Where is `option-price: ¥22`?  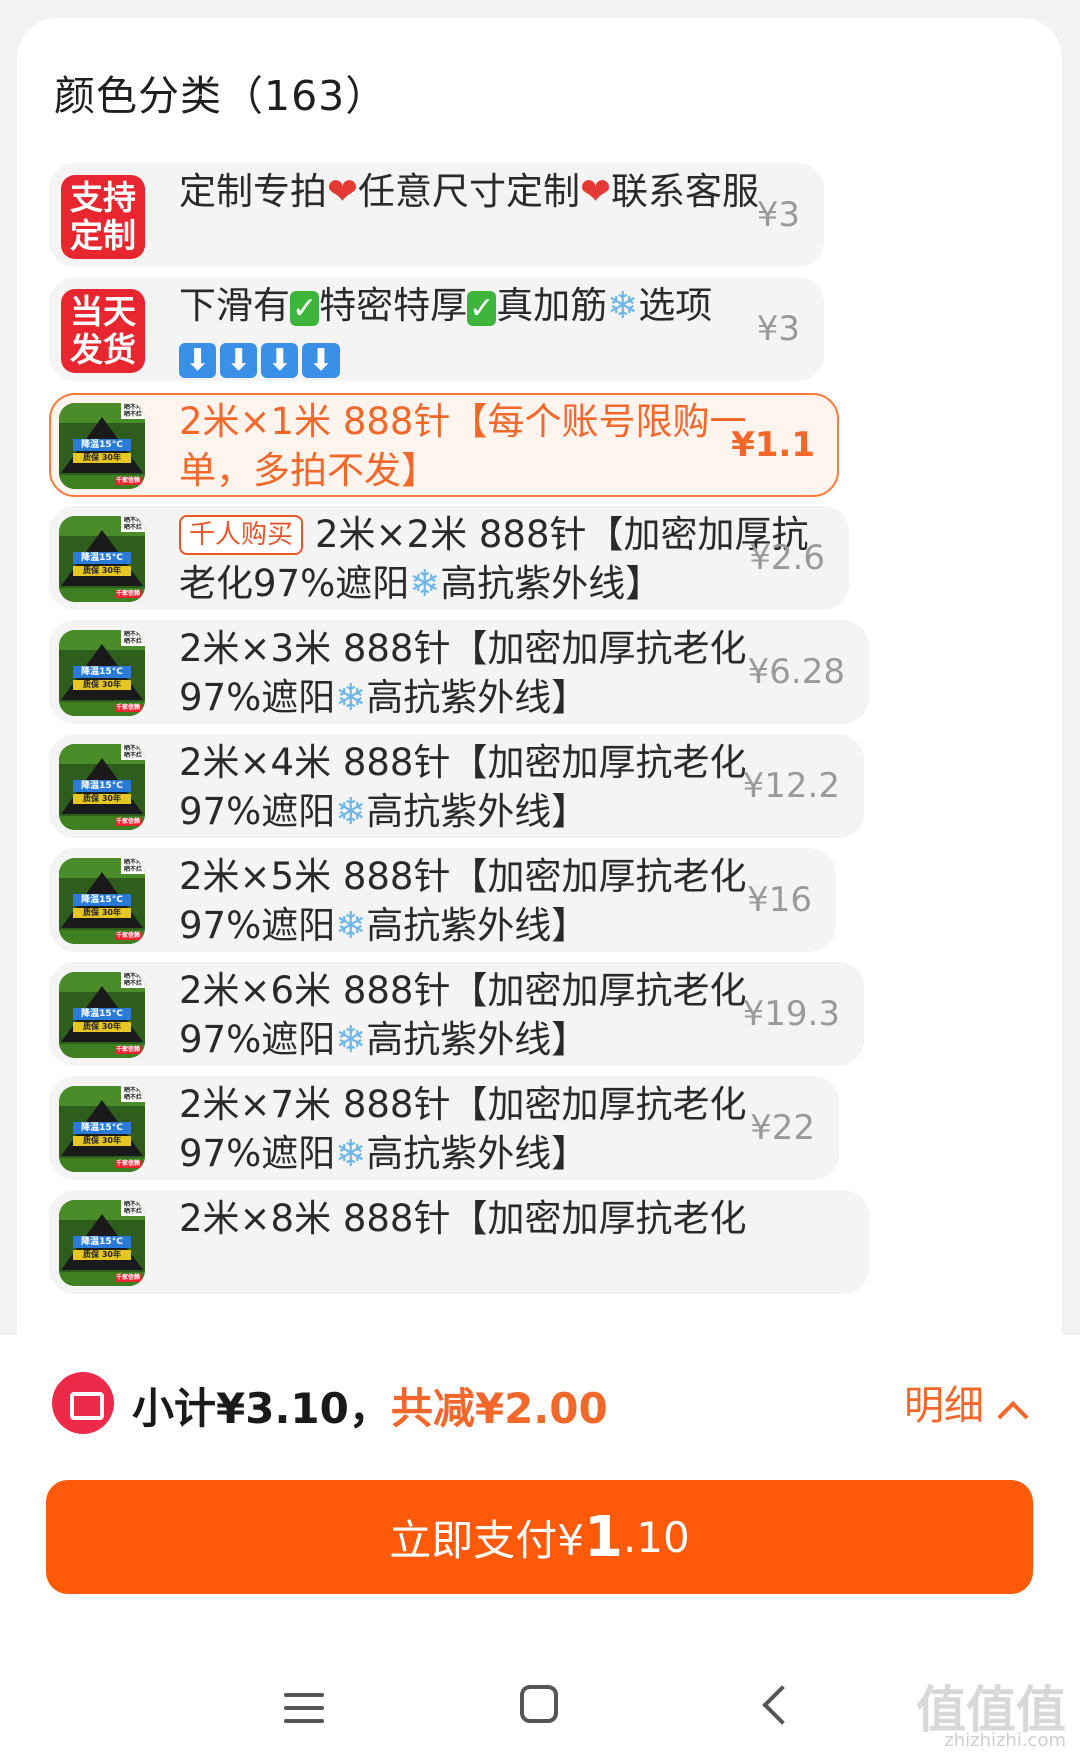
option-price: ¥22 is located at coordinates (782, 1128).